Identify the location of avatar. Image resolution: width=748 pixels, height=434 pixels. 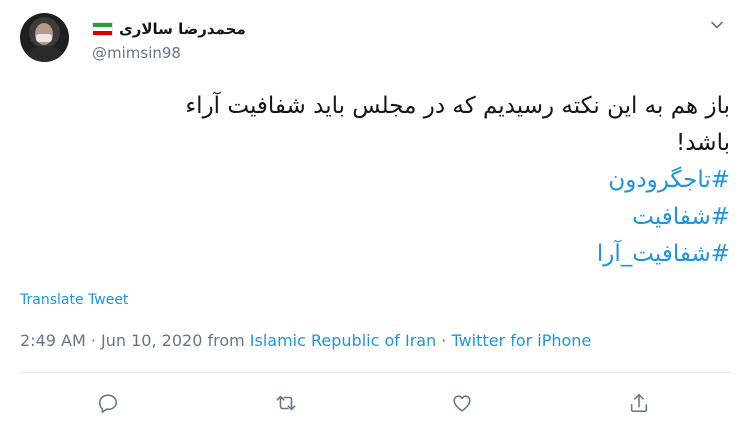
(44, 37).